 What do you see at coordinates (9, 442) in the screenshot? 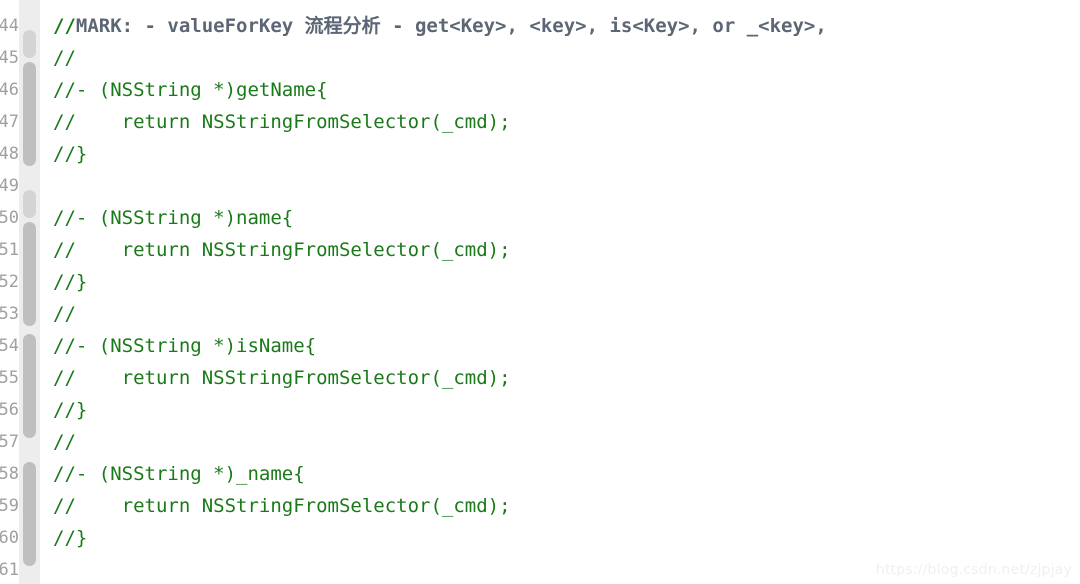
I see `line-number: 57` at bounding box center [9, 442].